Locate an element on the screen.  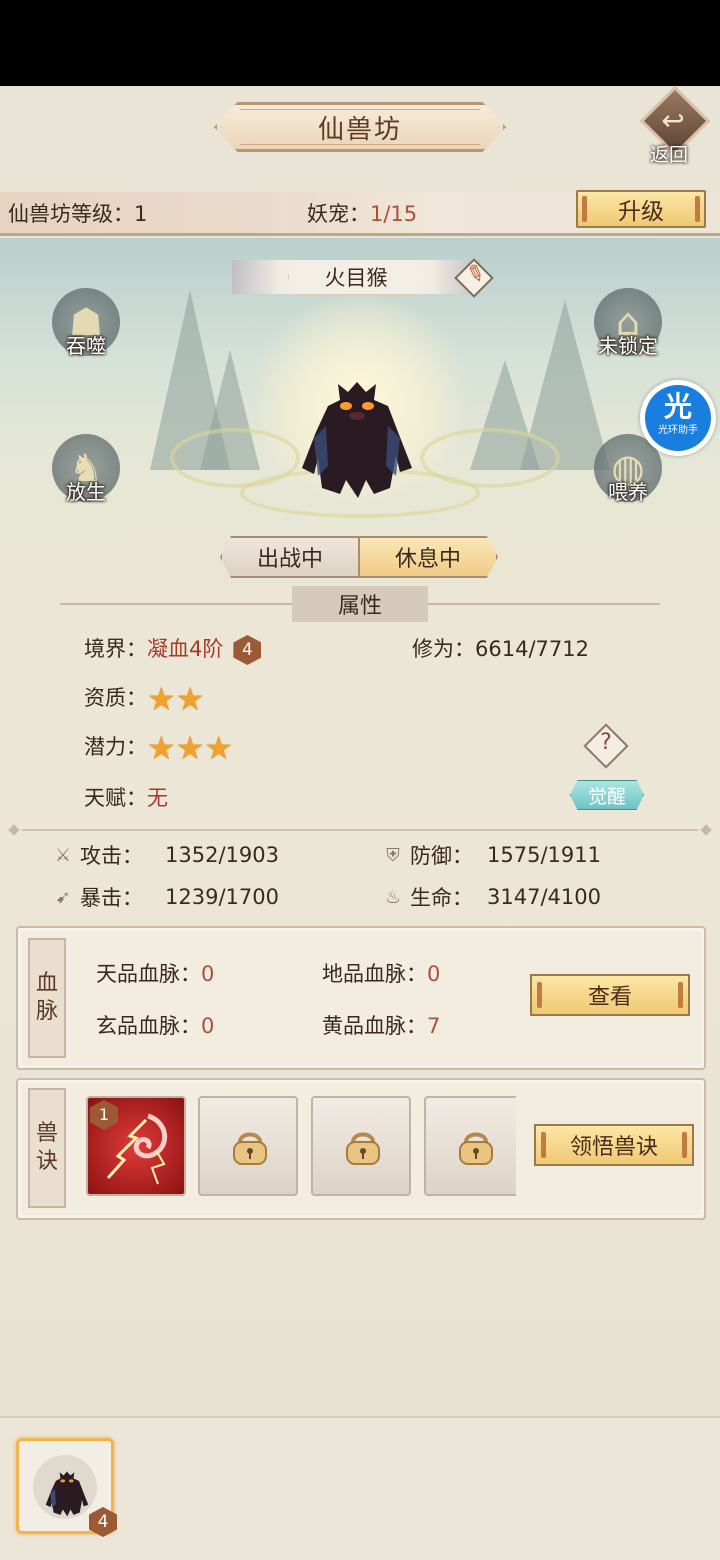
mystic-value: 0 is located at coordinates (208, 1026).